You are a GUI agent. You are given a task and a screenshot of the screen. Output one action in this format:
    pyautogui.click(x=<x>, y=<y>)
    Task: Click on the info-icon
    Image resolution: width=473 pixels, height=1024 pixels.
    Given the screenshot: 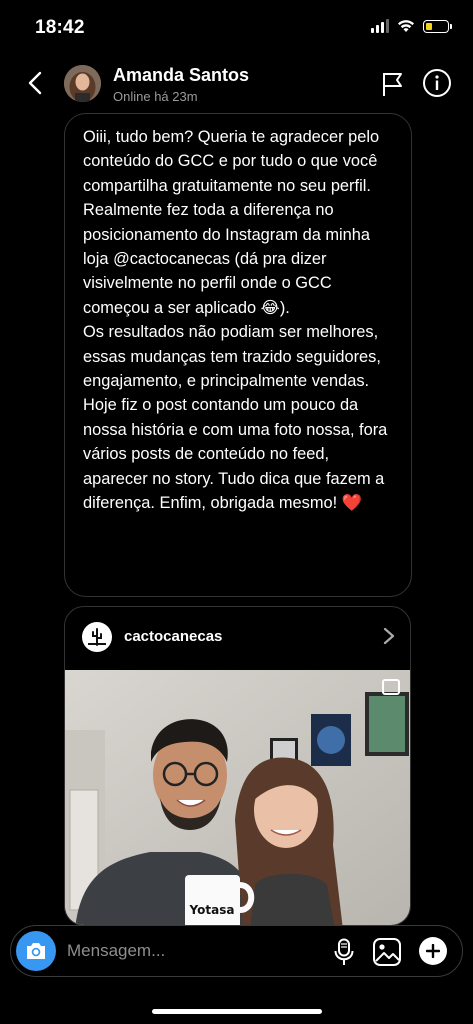 What is the action you would take?
    pyautogui.click(x=437, y=83)
    